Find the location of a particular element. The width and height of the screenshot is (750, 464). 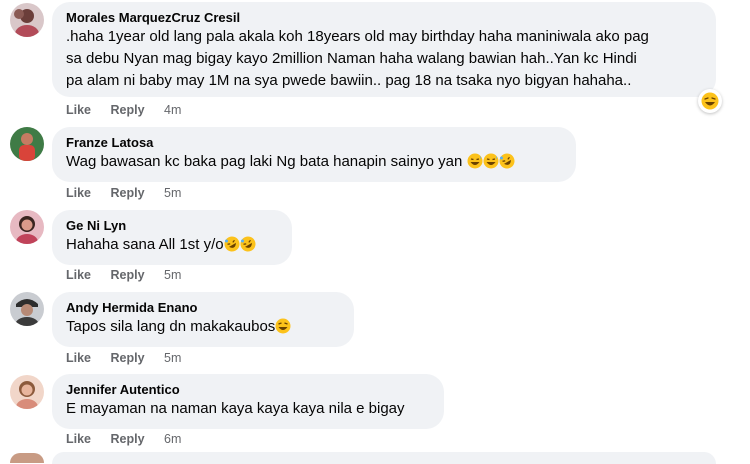

comment-bubble is located at coordinates (384, 458).